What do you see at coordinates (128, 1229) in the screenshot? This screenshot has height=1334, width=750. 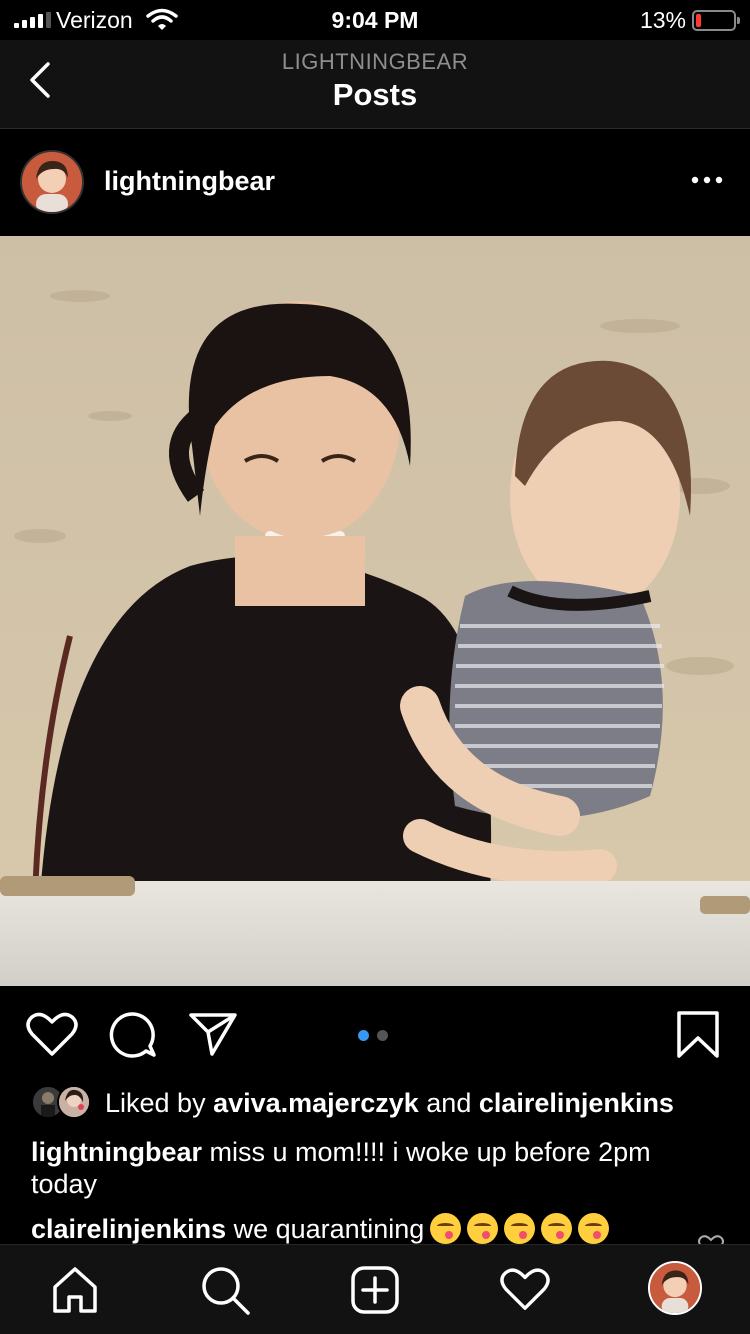 I see `comment-username: clairelinjenkins` at bounding box center [128, 1229].